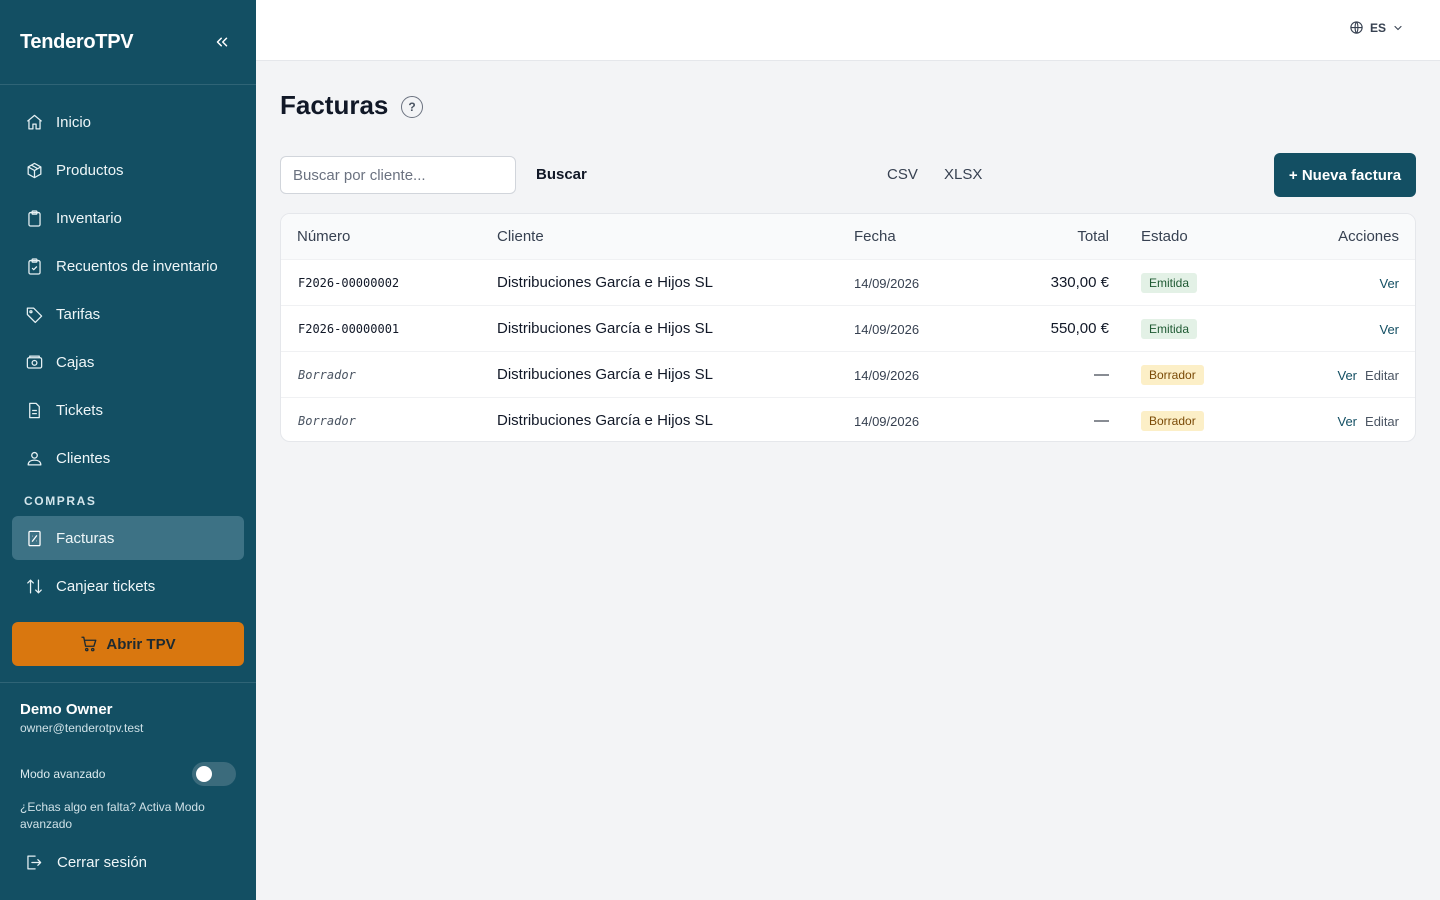 The height and width of the screenshot is (900, 1440). I want to click on sidebar-item-recuentos: Recuentos de inventario, so click(128, 266).